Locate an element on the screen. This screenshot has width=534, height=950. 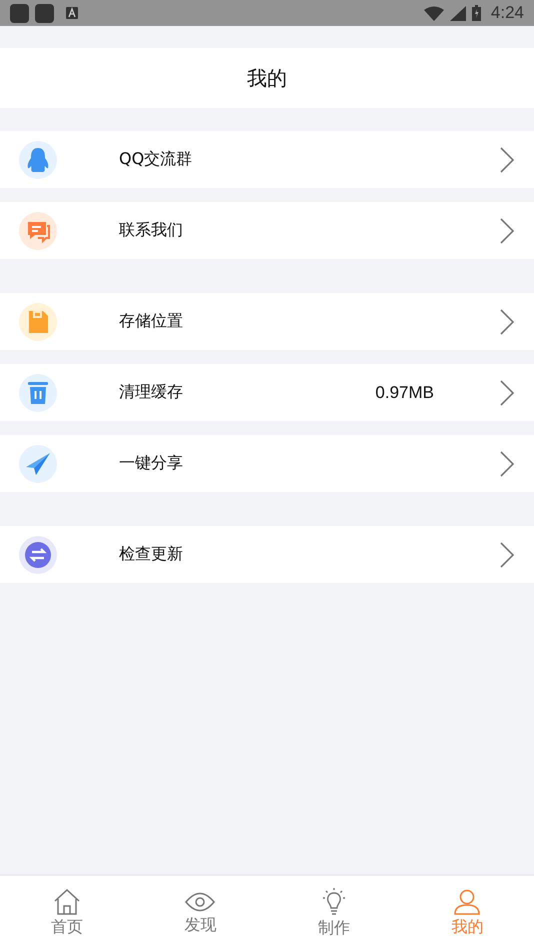
penguin-icon is located at coordinates (38, 159).